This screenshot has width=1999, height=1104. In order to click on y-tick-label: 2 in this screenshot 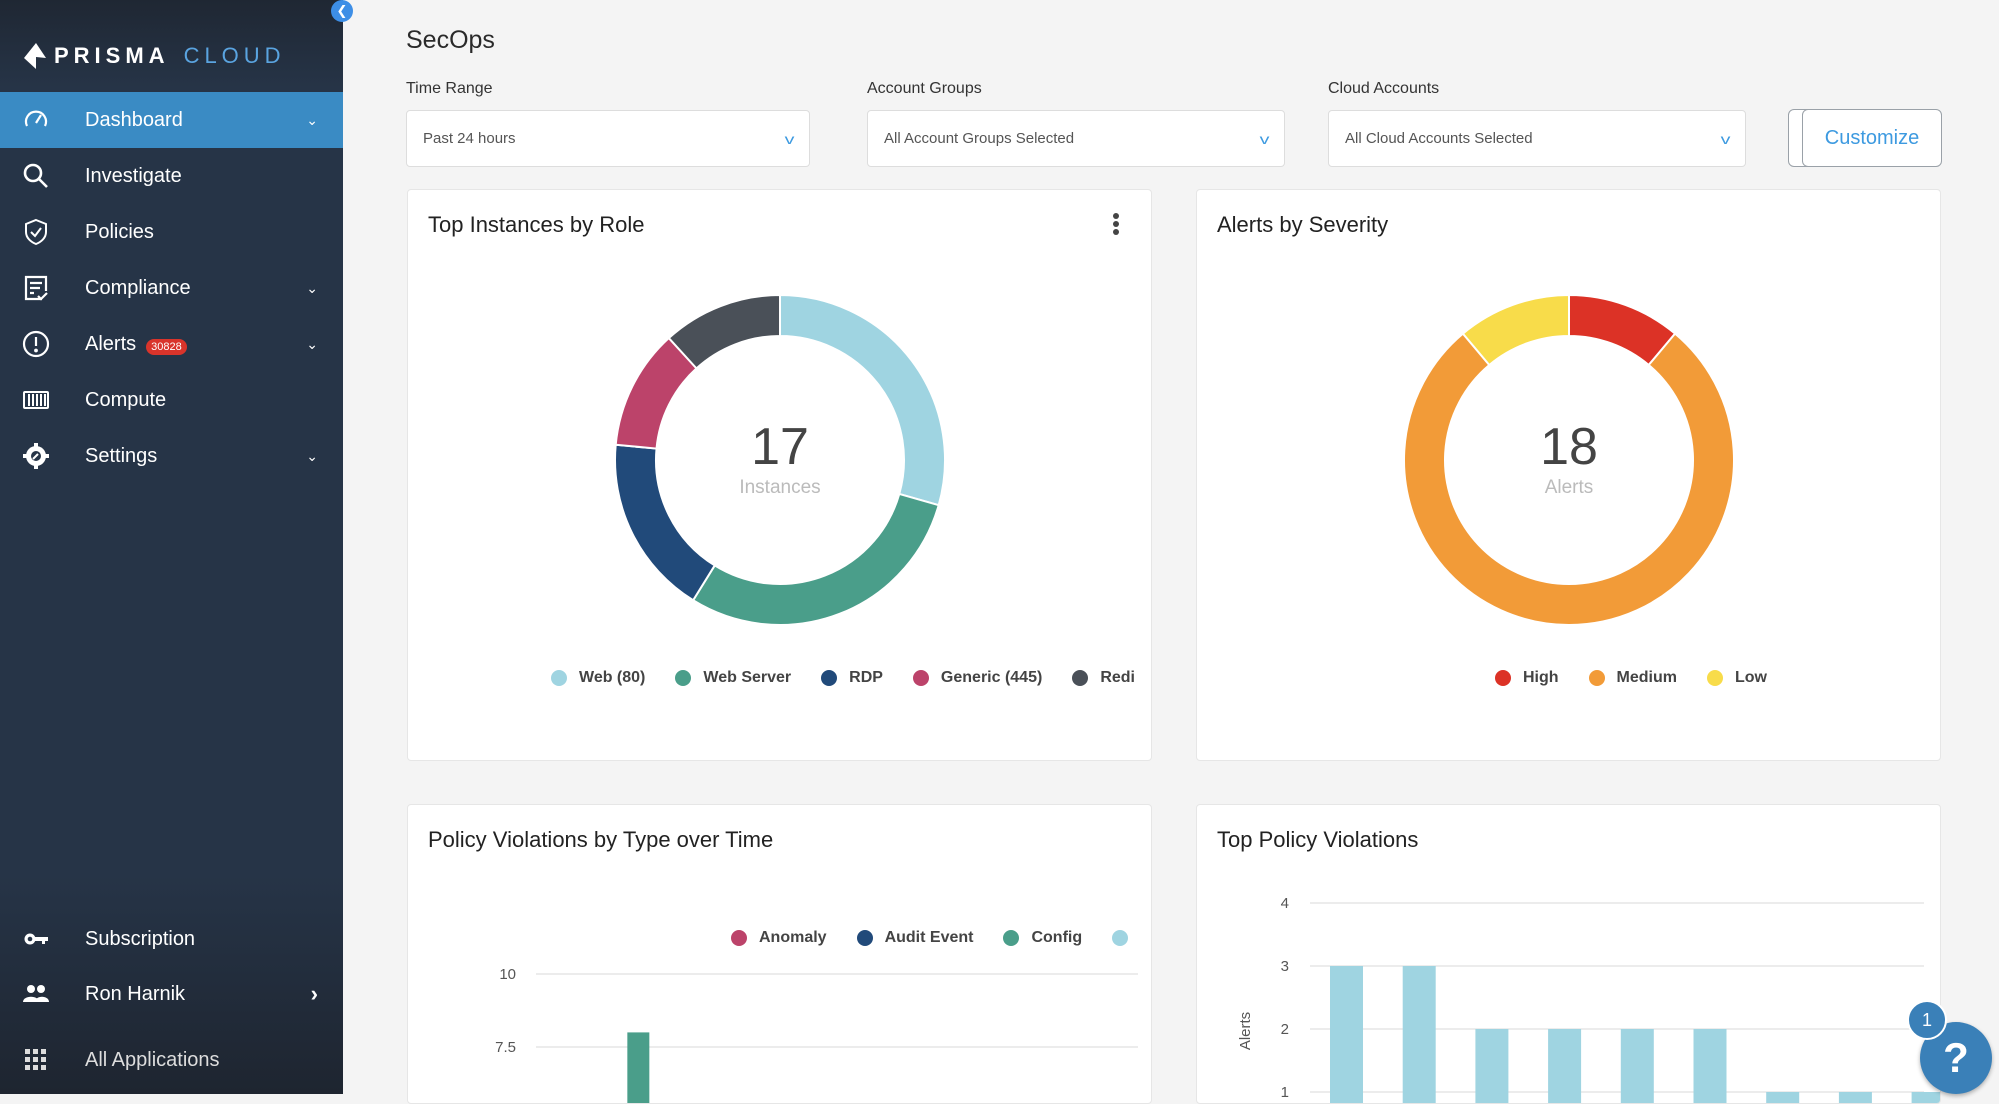, I will do `click(1285, 1029)`.